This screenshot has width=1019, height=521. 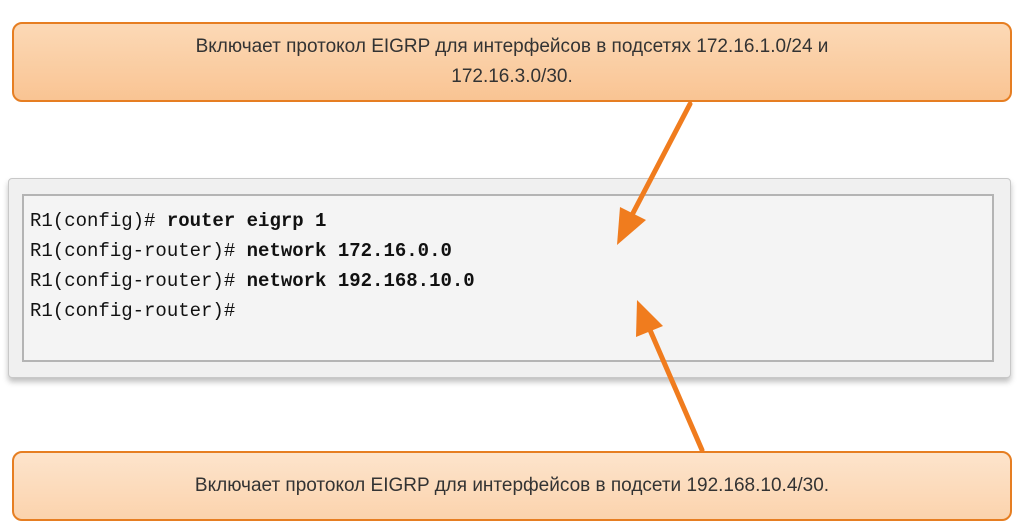 What do you see at coordinates (511, 311) in the screenshot?
I see `console-line-4: R1(config-router)#` at bounding box center [511, 311].